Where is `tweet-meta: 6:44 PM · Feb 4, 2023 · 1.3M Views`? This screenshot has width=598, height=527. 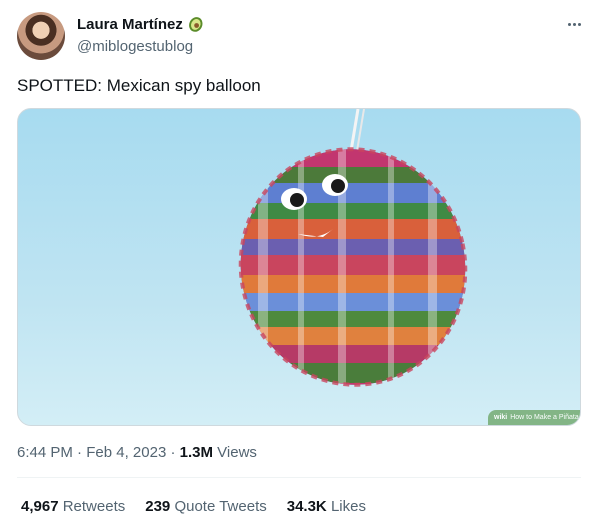
tweet-meta: 6:44 PM · Feb 4, 2023 · 1.3M Views is located at coordinates (137, 452).